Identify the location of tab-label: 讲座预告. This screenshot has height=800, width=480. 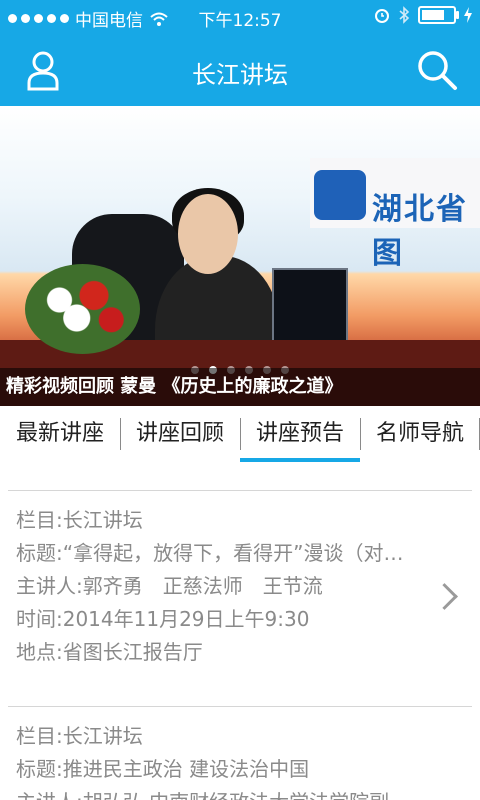
(299, 433).